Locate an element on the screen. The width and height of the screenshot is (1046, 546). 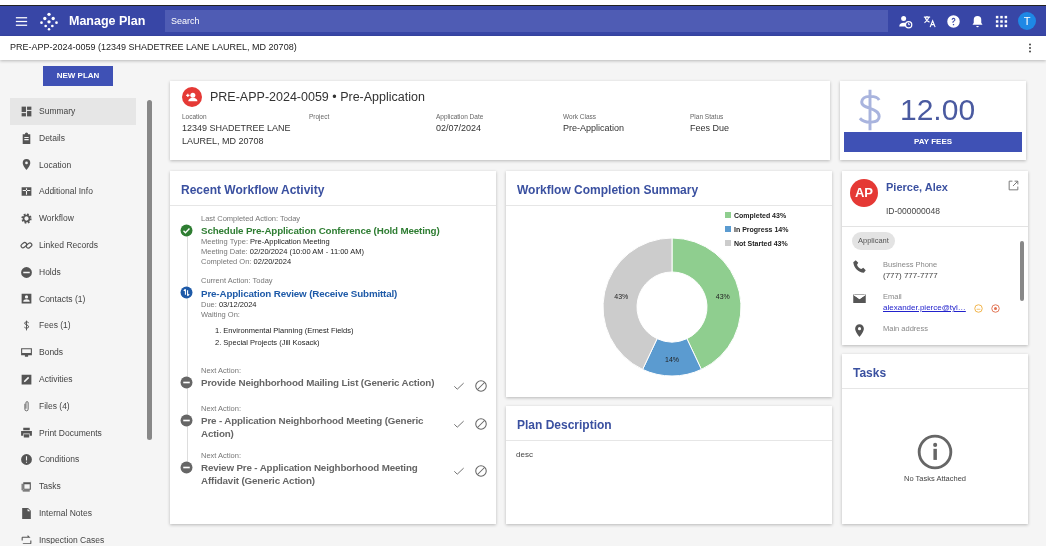
card-title: Recent Workflow Activity is located at coordinates (333, 188).